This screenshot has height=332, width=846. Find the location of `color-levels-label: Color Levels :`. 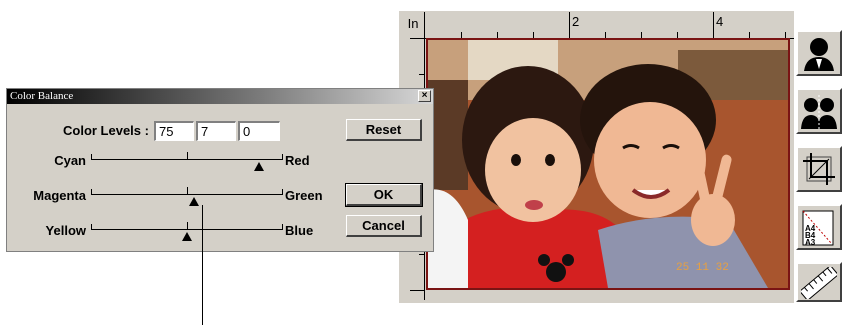

color-levels-label: Color Levels : is located at coordinates (106, 130).